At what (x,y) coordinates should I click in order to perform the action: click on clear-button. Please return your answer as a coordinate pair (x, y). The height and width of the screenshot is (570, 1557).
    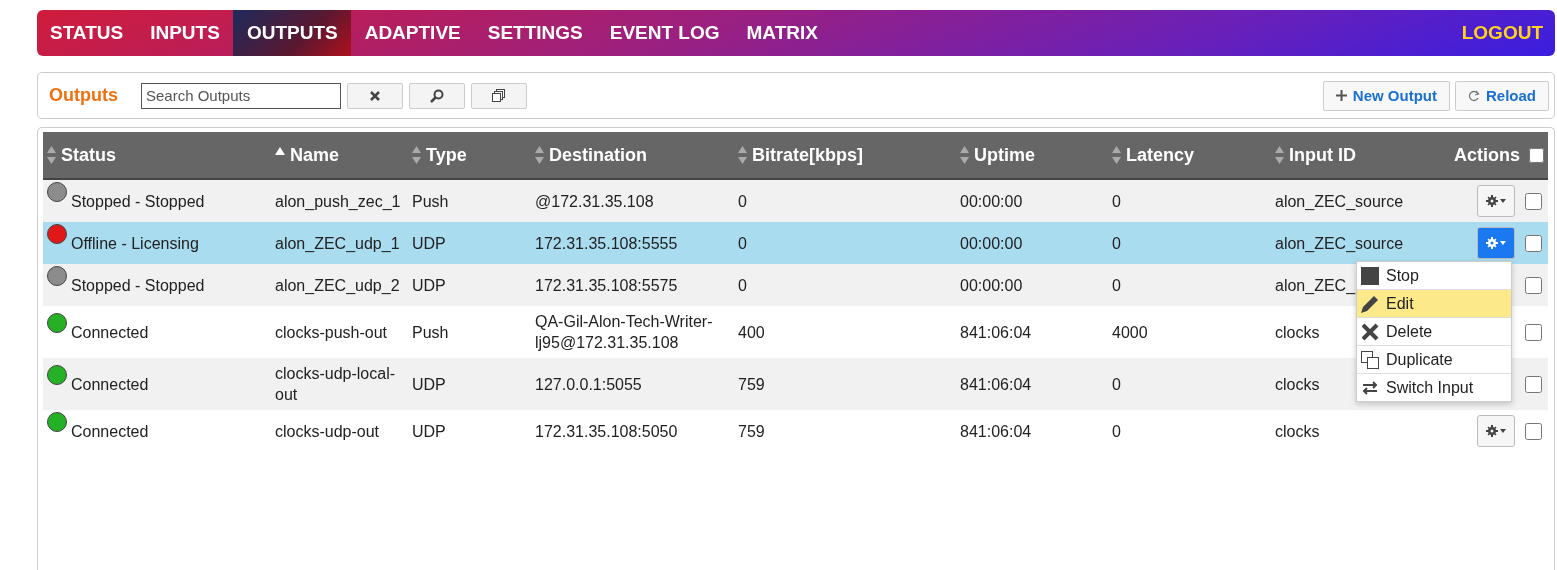
    Looking at the image, I should click on (375, 95).